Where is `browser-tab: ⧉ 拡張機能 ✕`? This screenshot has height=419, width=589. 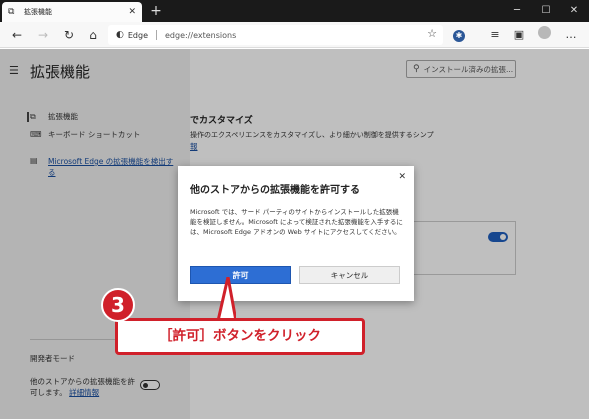 browser-tab: ⧉ 拡張機能 ✕ is located at coordinates (72, 12).